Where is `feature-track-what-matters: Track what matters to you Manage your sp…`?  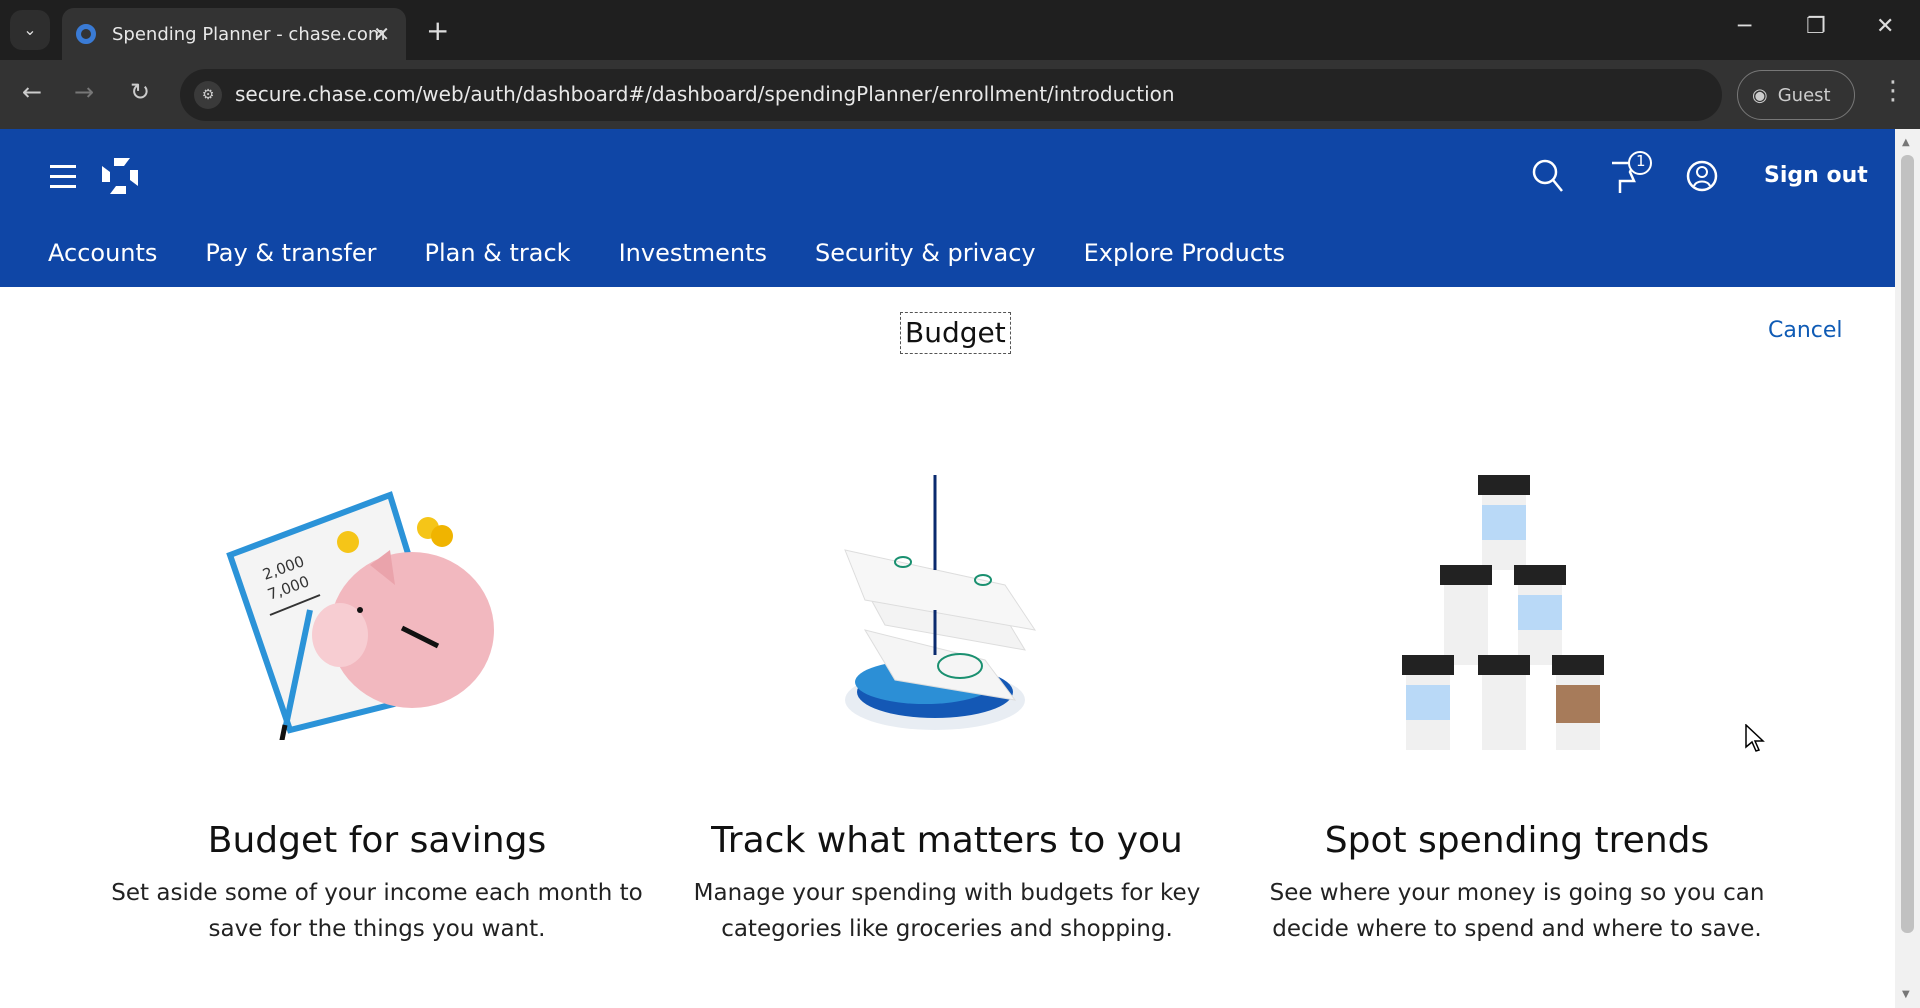 feature-track-what-matters: Track what matters to you Manage your sp… is located at coordinates (947, 883).